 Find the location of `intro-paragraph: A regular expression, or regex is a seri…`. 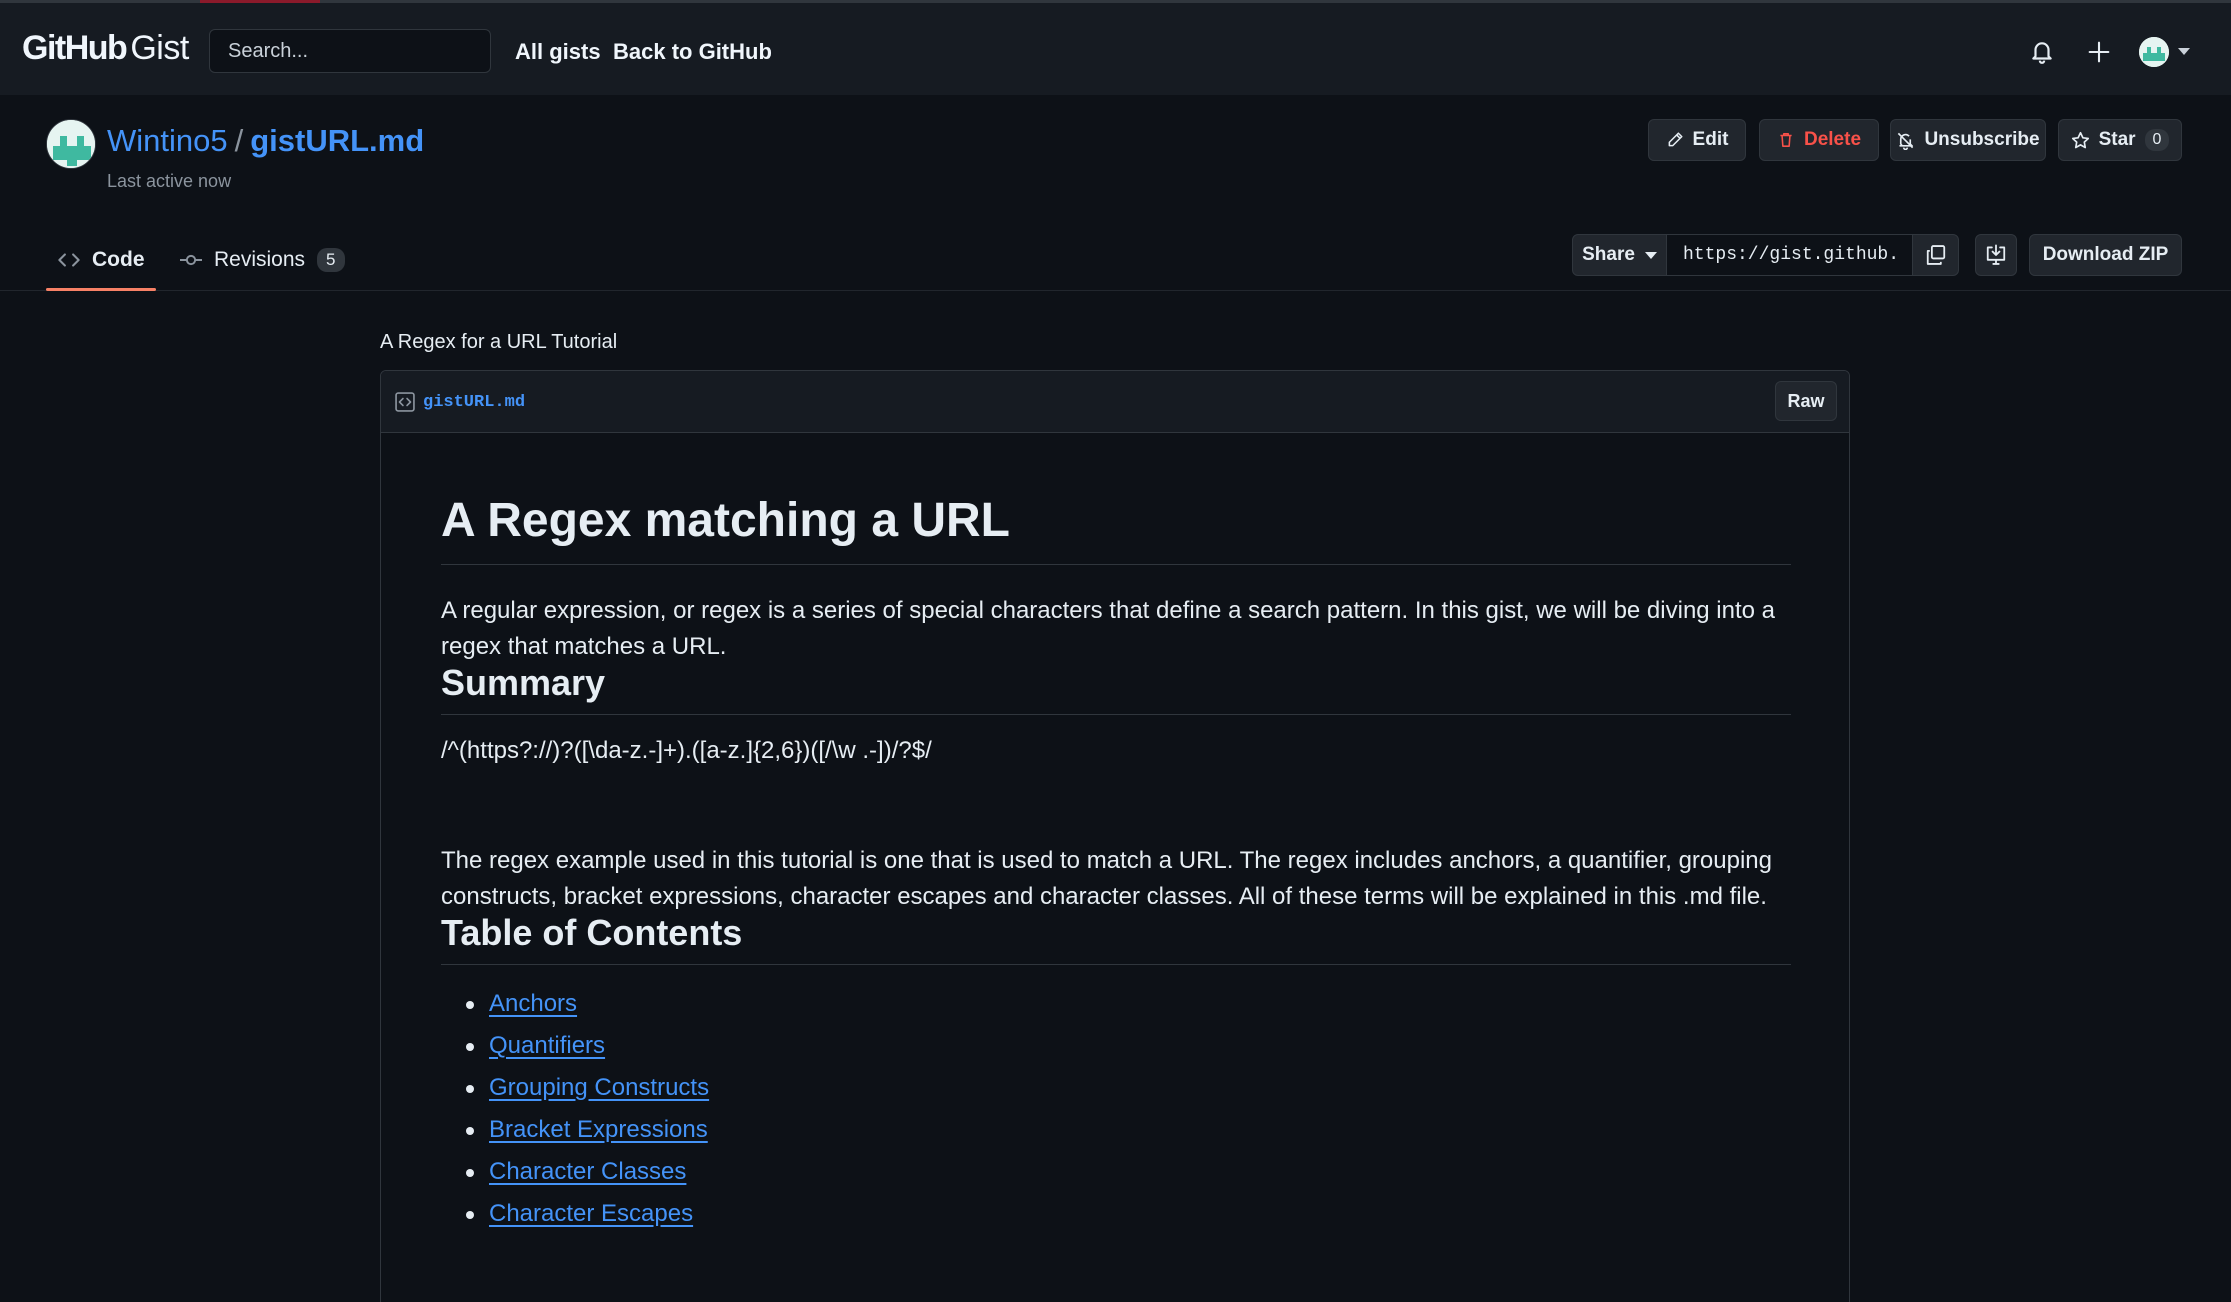

intro-paragraph: A regular expression, or regex is a seri… is located at coordinates (1108, 628).